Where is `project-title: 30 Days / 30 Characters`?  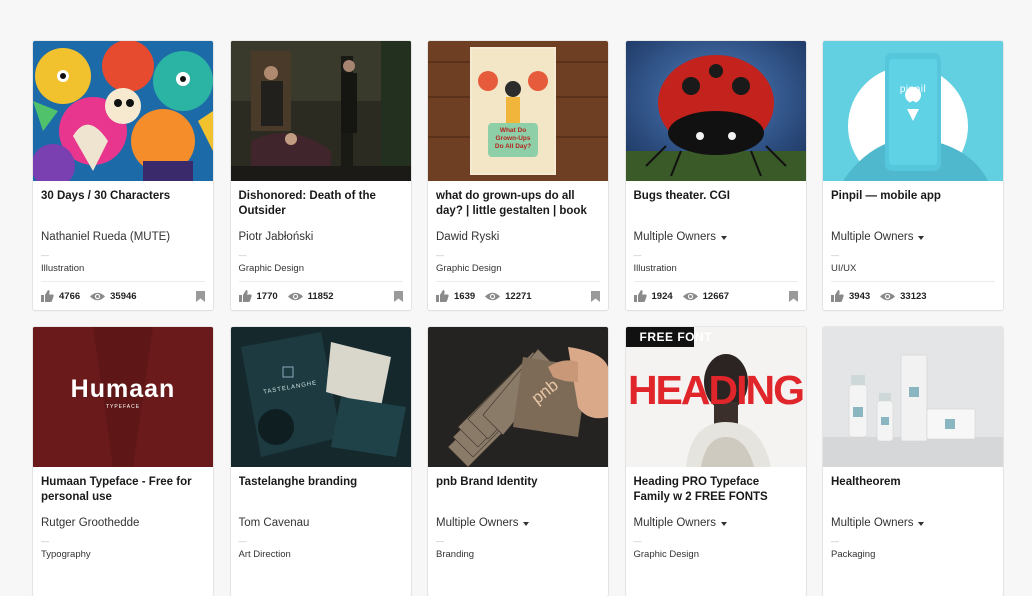 project-title: 30 Days / 30 Characters is located at coordinates (123, 205).